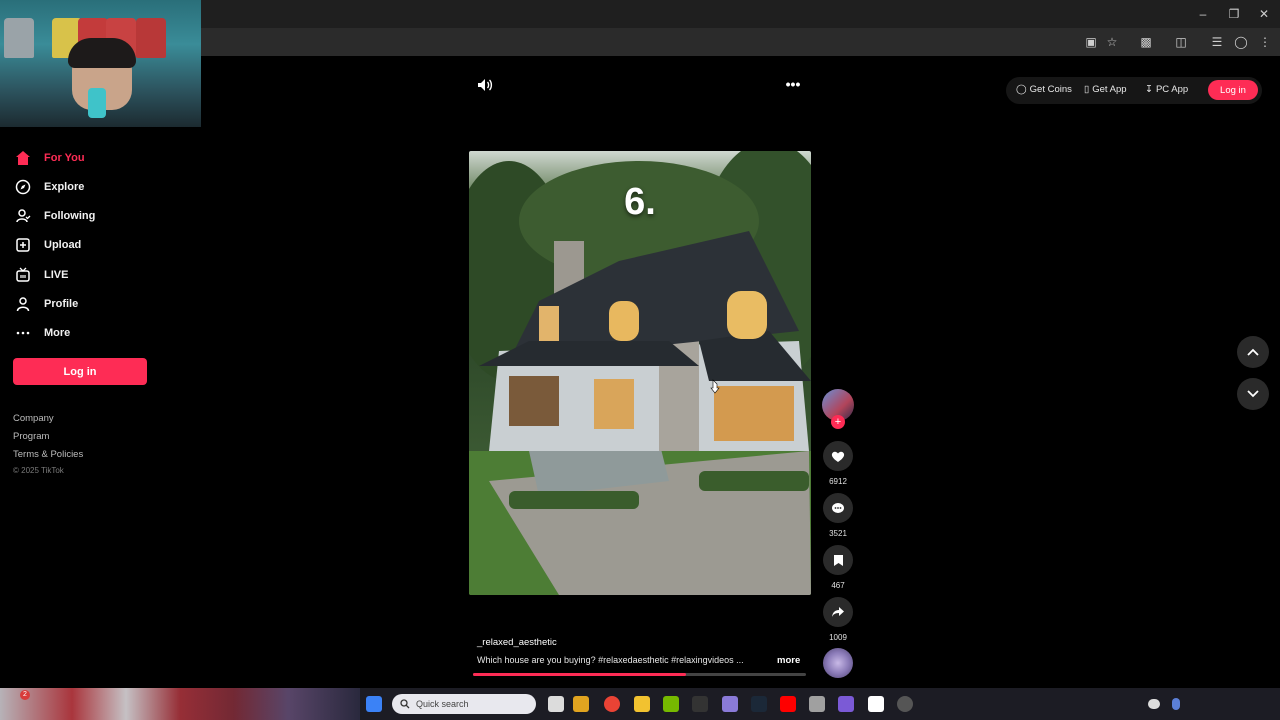 Image resolution: width=1280 pixels, height=720 pixels. I want to click on sidebar-item-upload: Upload, so click(47, 245).